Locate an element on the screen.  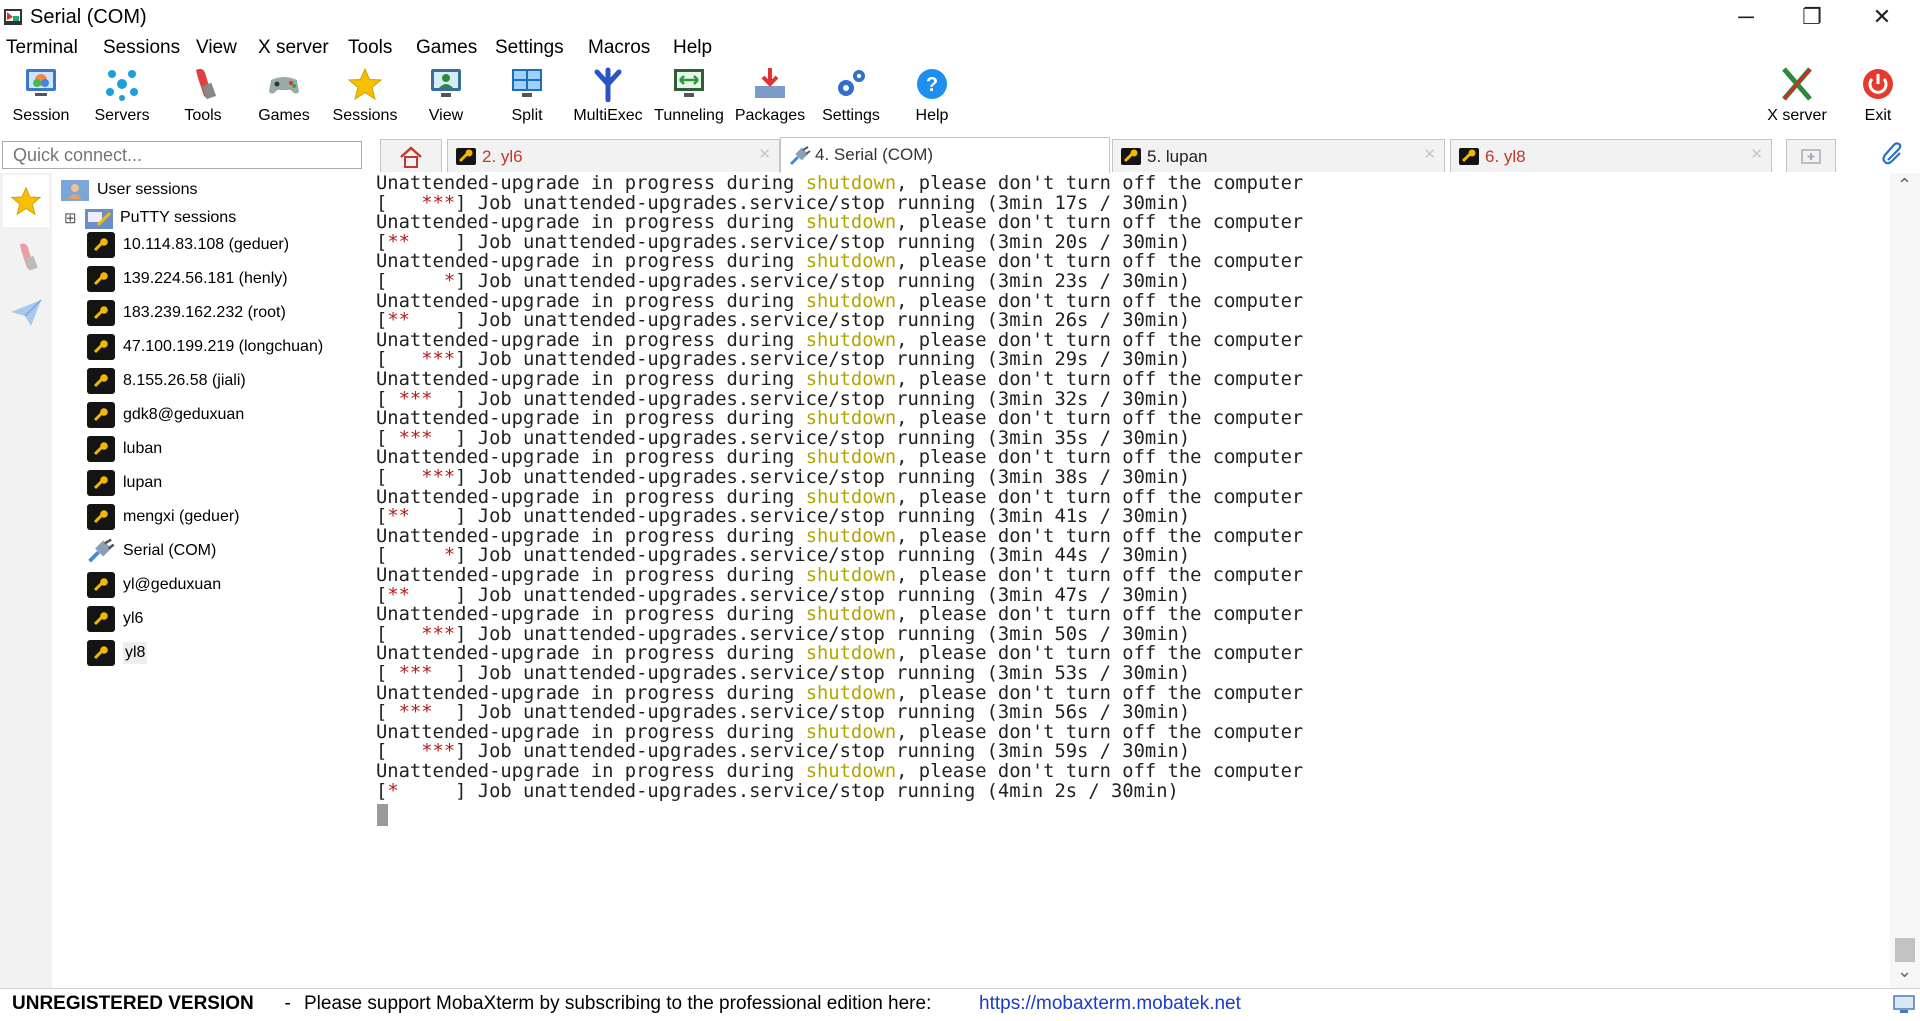
exit-button: Exit is located at coordinates (1878, 97).